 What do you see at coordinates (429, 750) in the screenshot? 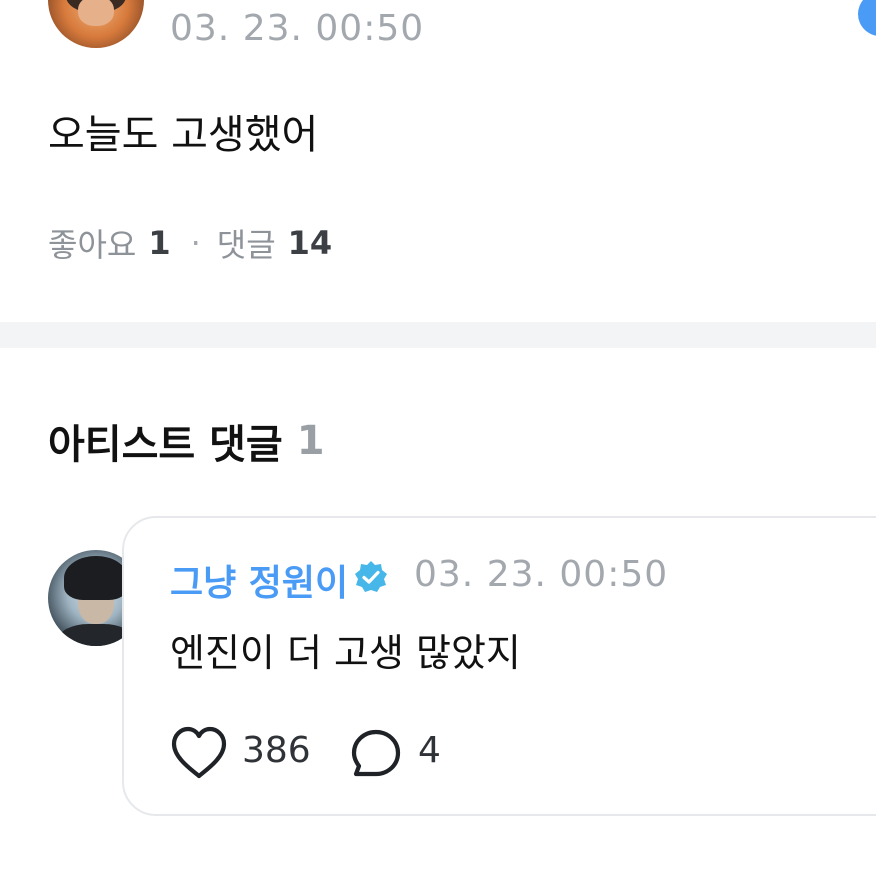
I see `comment-reply-count: 4` at bounding box center [429, 750].